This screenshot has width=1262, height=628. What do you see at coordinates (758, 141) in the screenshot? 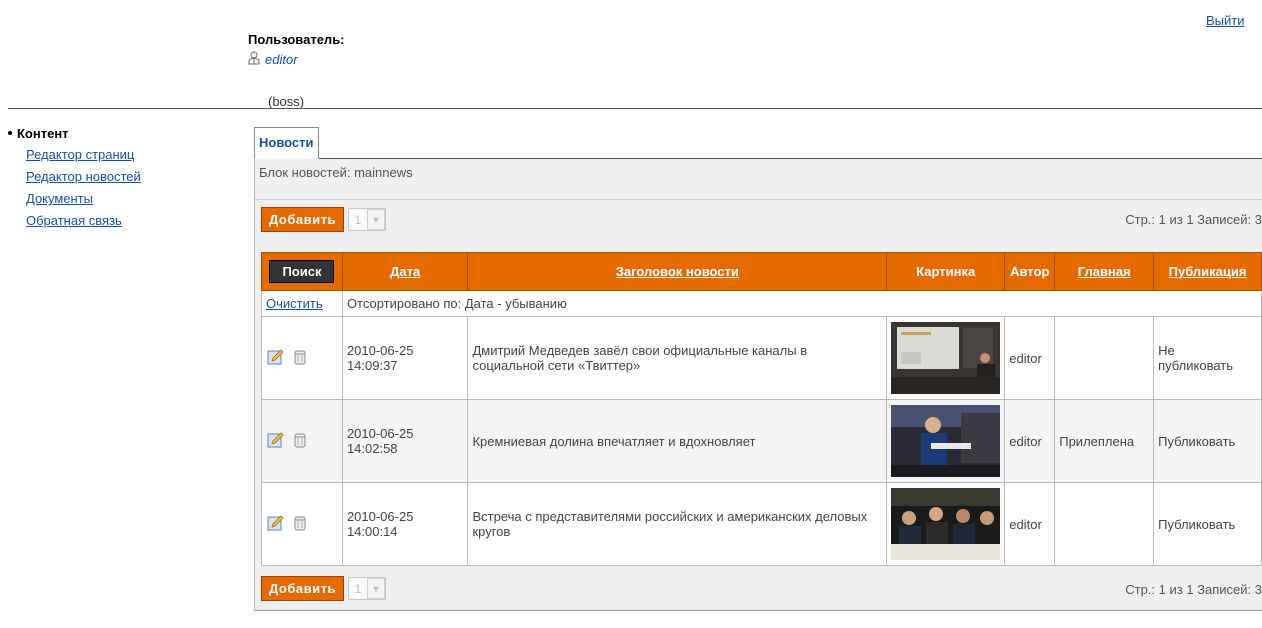
I see `tab-bar: Новости` at bounding box center [758, 141].